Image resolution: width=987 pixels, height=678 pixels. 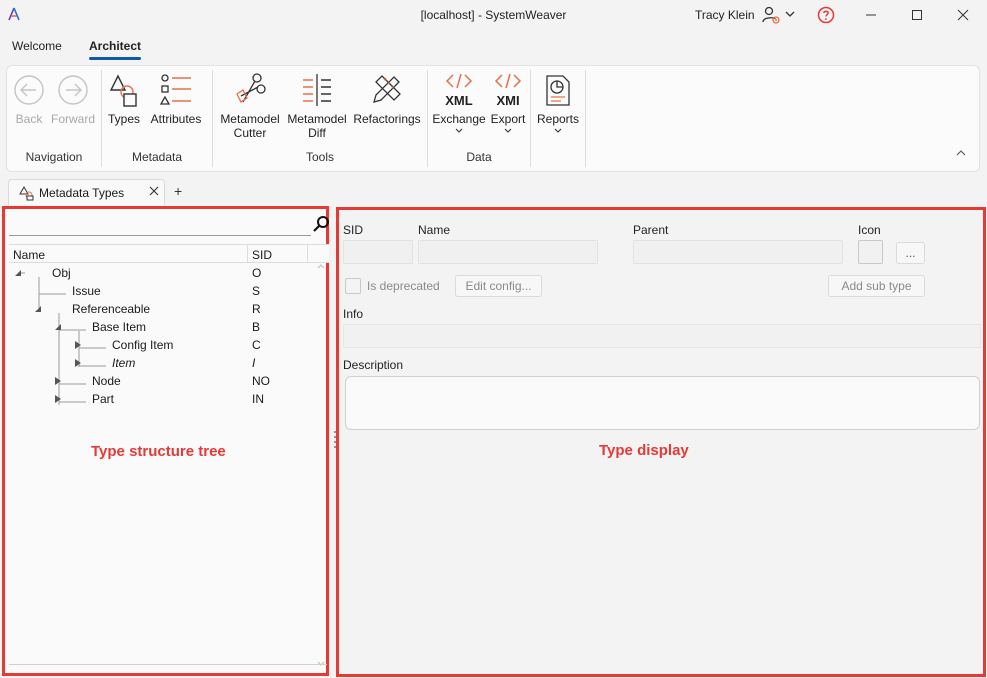 What do you see at coordinates (166, 291) in the screenshot?
I see `tree-row-issue: Issue S` at bounding box center [166, 291].